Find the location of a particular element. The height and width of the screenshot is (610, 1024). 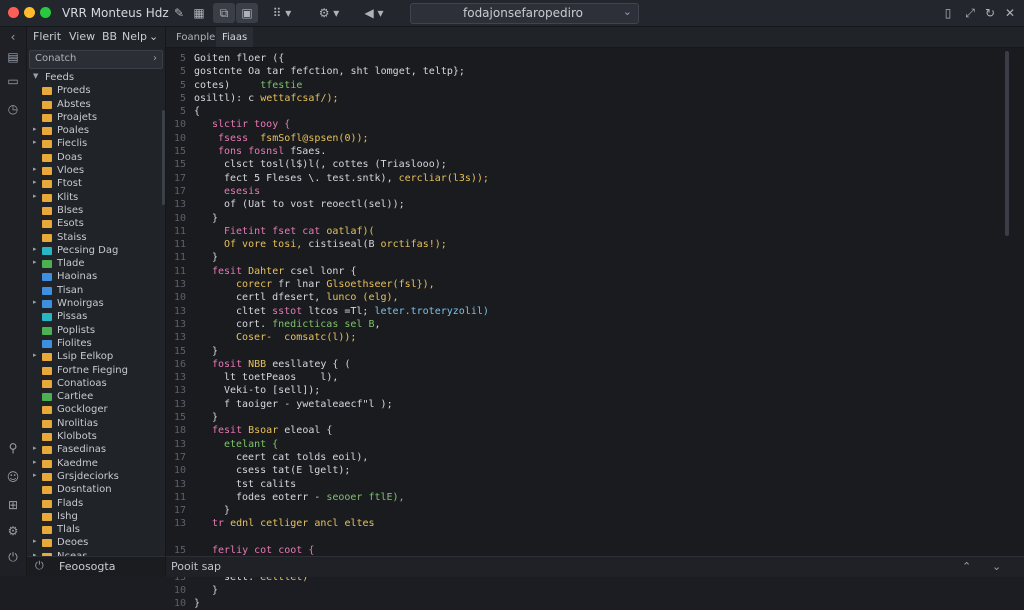

tree-item: ▸ Tlade is located at coordinates (95, 264).